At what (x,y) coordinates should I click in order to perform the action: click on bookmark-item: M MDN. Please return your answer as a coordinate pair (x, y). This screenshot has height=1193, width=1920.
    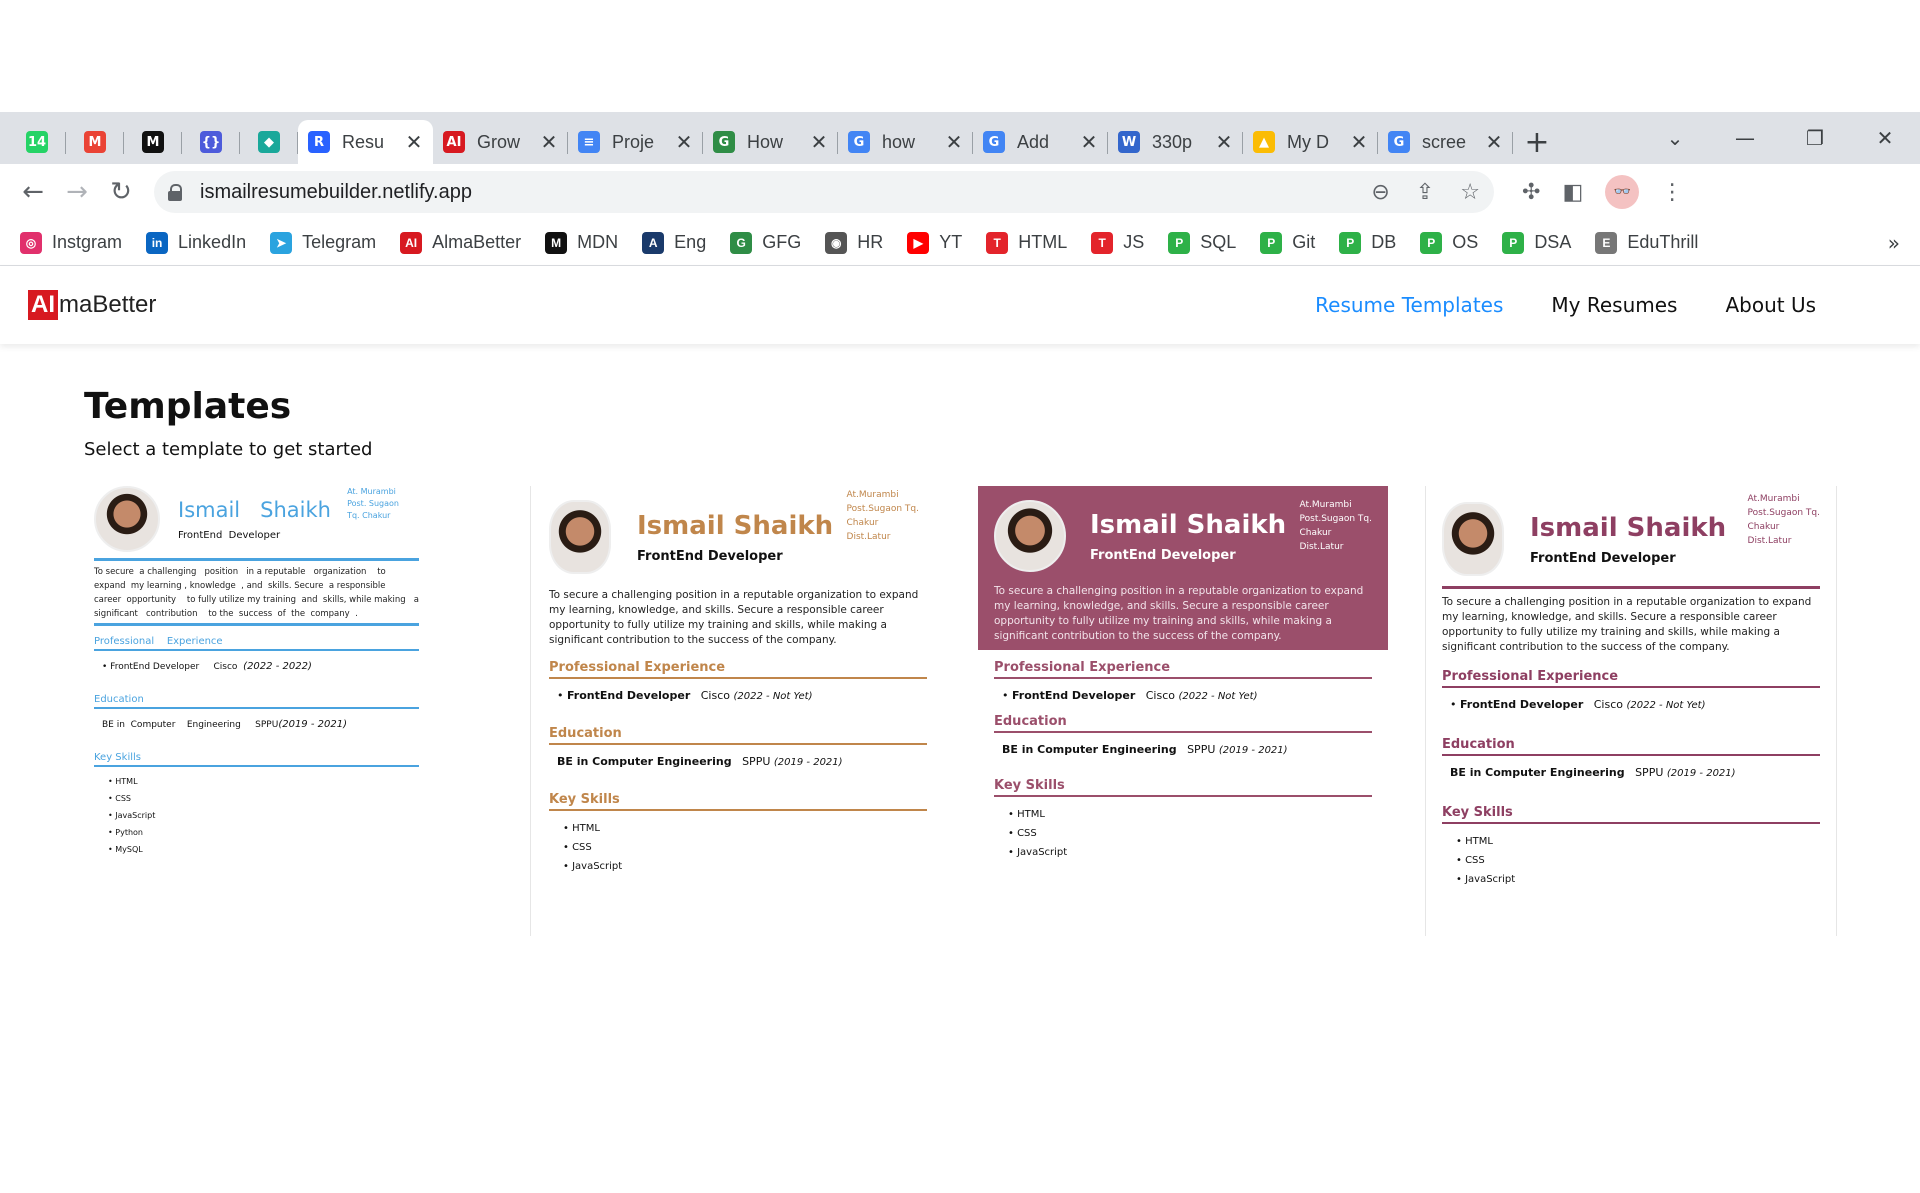
    Looking at the image, I should click on (581, 242).